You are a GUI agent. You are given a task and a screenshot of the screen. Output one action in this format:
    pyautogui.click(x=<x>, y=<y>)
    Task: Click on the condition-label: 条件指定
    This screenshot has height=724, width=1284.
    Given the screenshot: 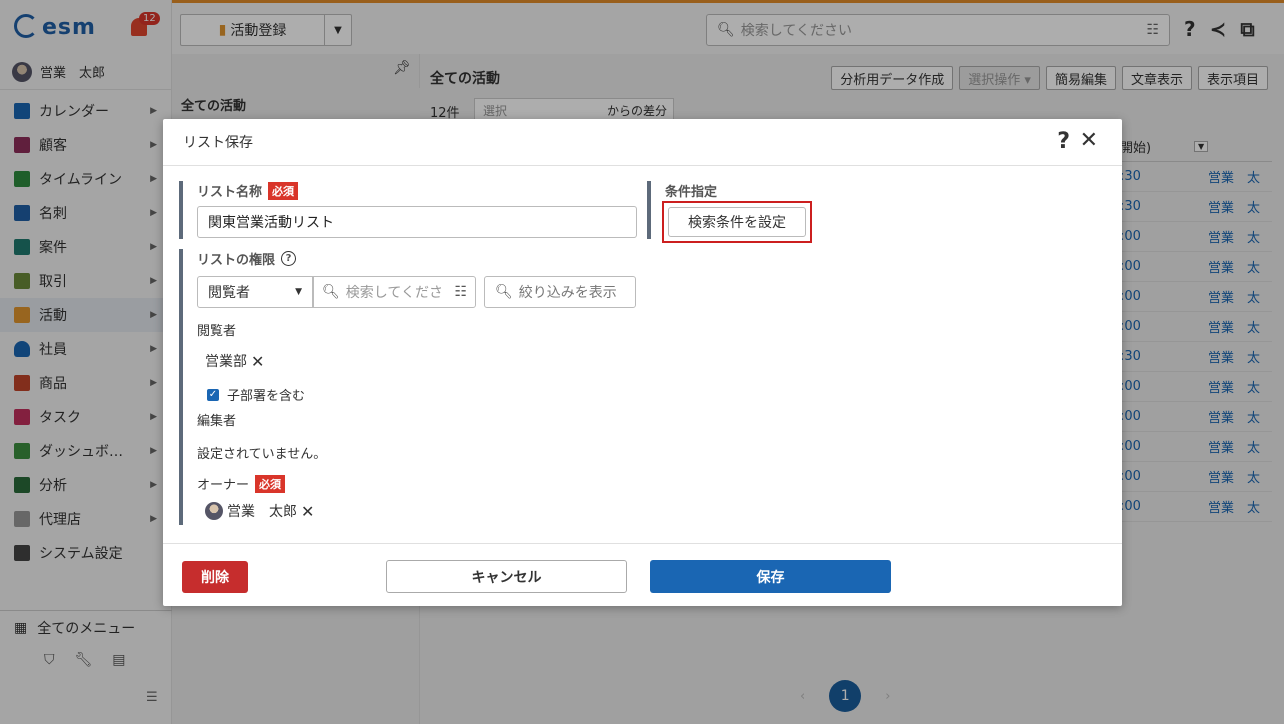 What is the action you would take?
    pyautogui.click(x=691, y=192)
    